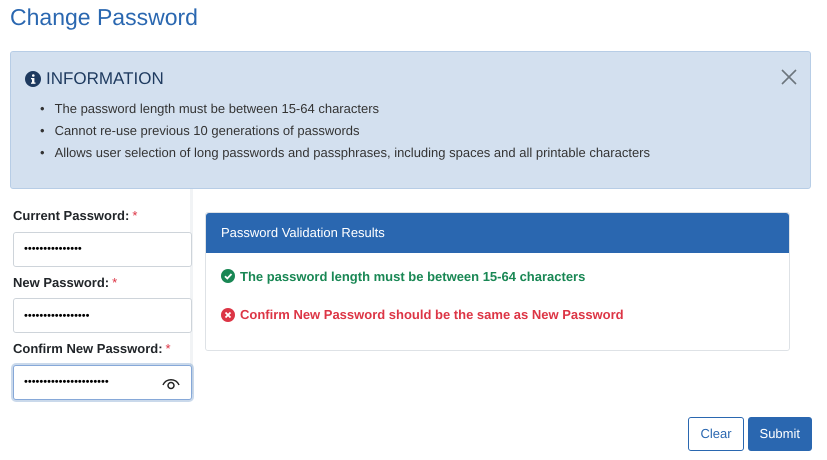 The image size is (827, 460). I want to click on clear-button: Clear, so click(716, 433).